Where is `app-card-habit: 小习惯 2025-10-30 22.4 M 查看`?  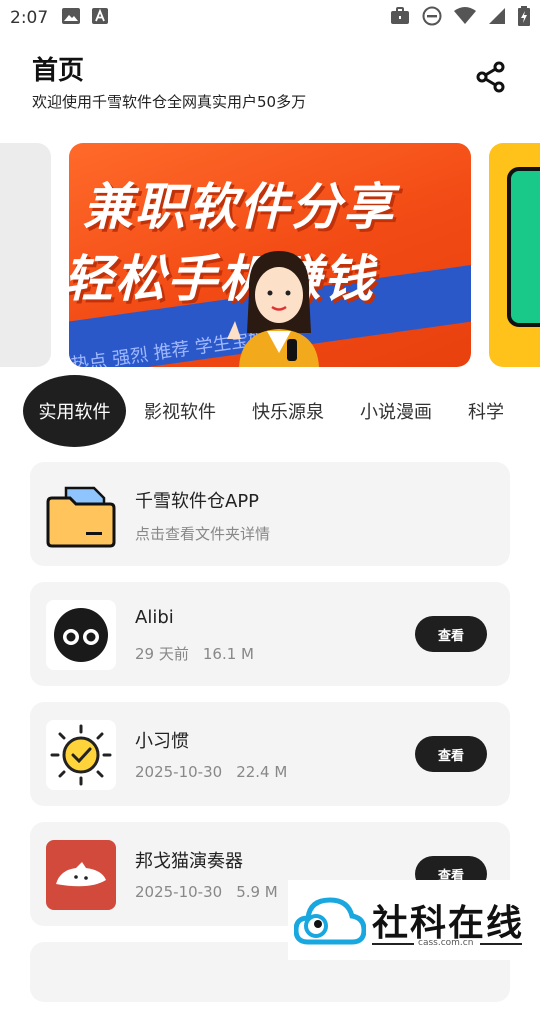
app-card-habit: 小习惯 2025-10-30 22.4 M 查看 is located at coordinates (270, 754).